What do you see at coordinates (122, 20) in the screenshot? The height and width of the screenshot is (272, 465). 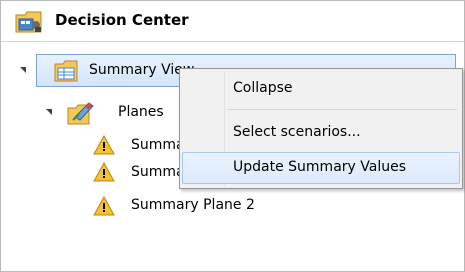 I see `page-title: Decision Center` at bounding box center [122, 20].